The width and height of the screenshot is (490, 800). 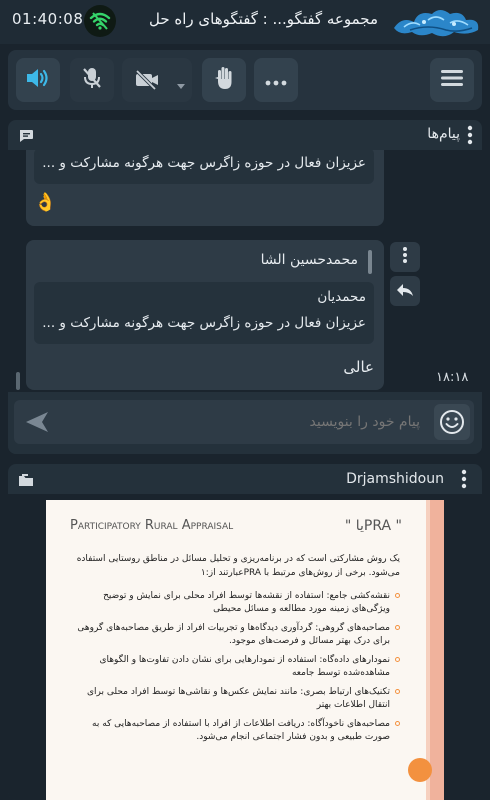 I want to click on slide-side-stripe, so click(x=437, y=650).